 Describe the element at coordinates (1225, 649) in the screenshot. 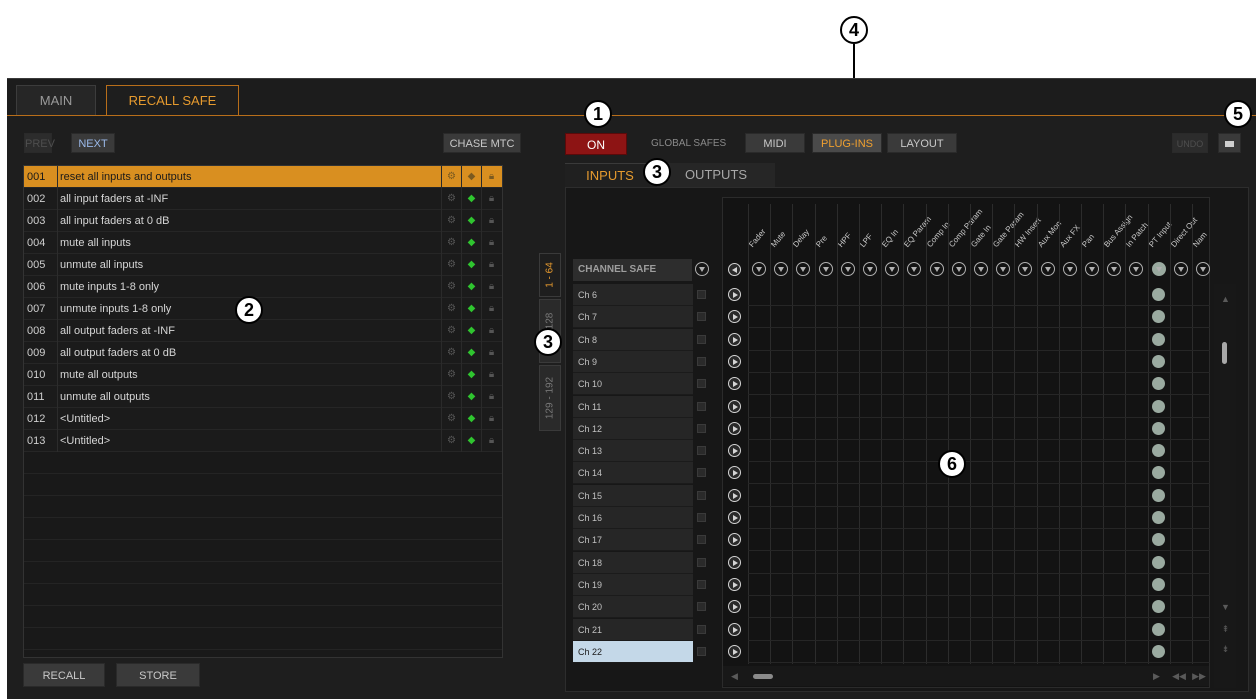

I see `grid-page-down-icon: ⇟` at that location.